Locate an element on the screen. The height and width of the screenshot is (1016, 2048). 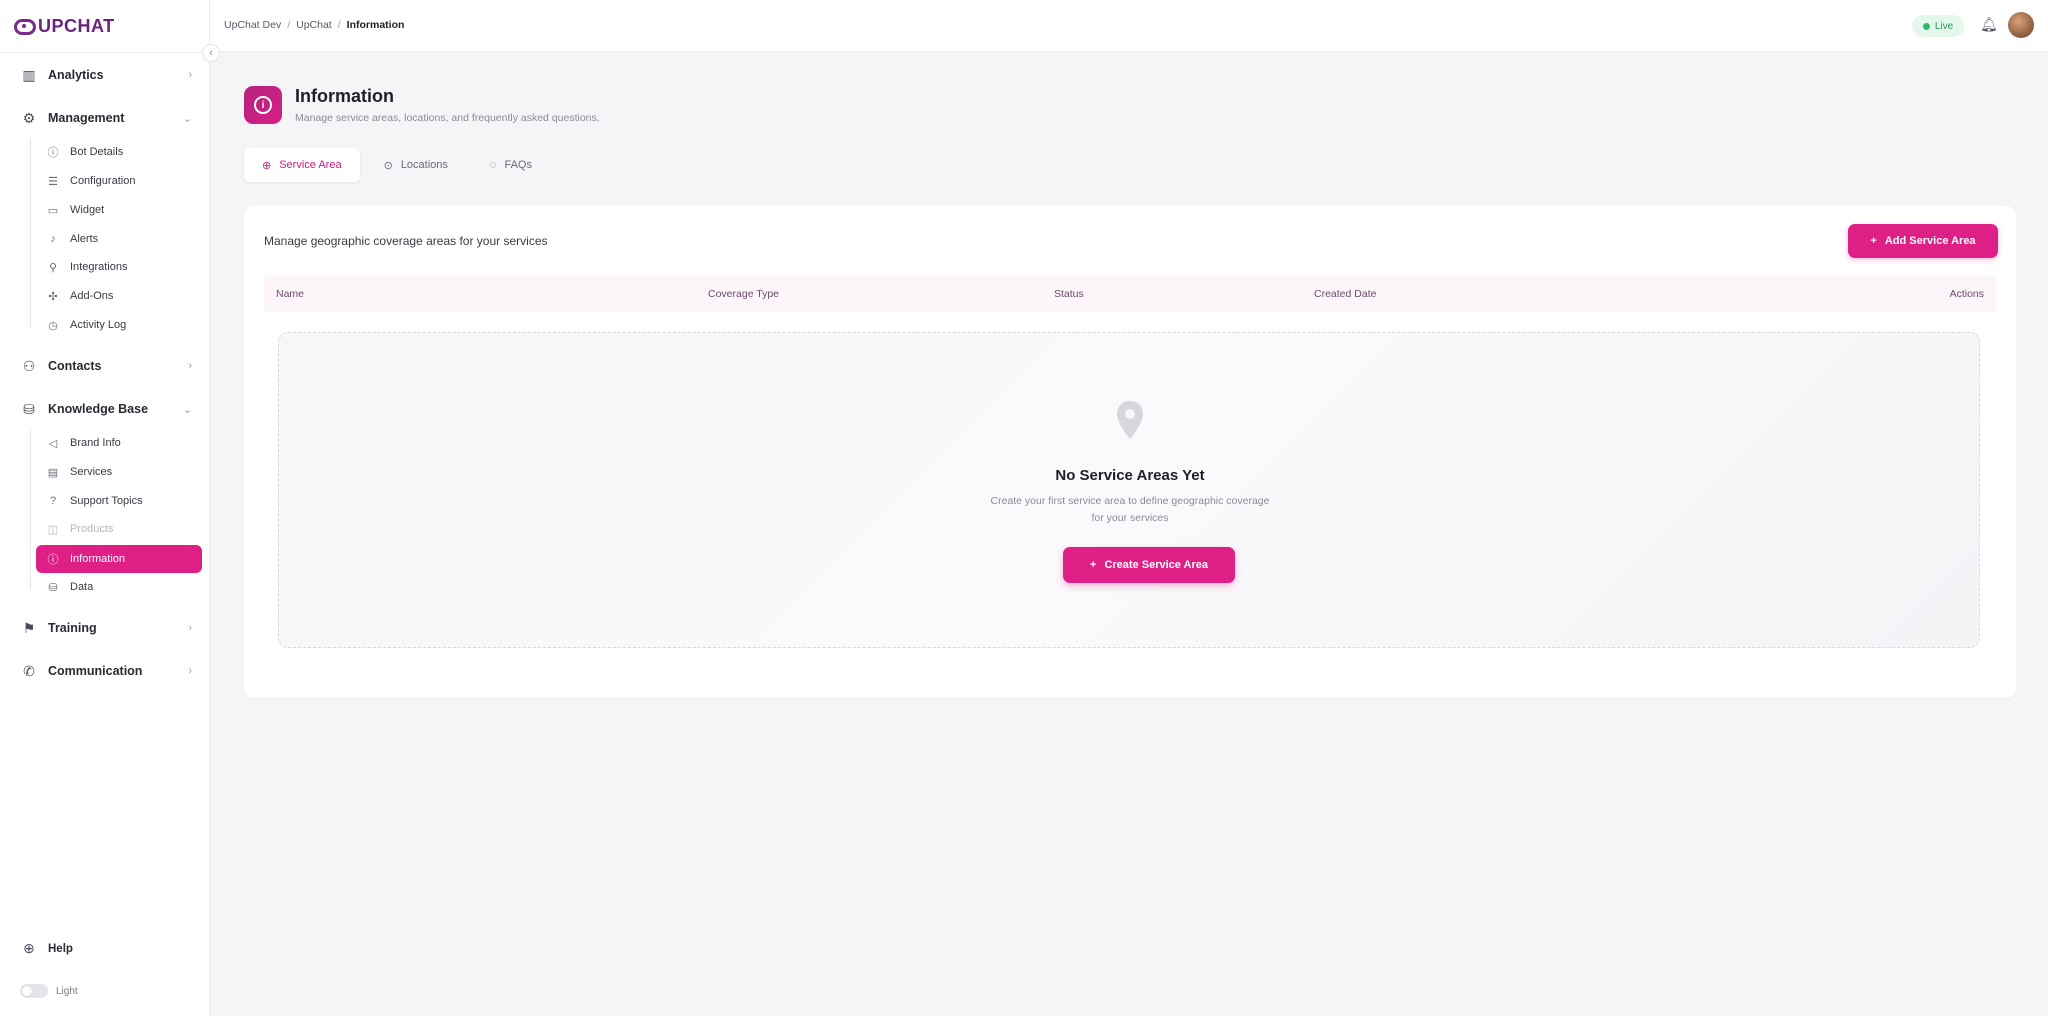
sidebar-item-add-ons: ✣ Add-Ons is located at coordinates (119, 296).